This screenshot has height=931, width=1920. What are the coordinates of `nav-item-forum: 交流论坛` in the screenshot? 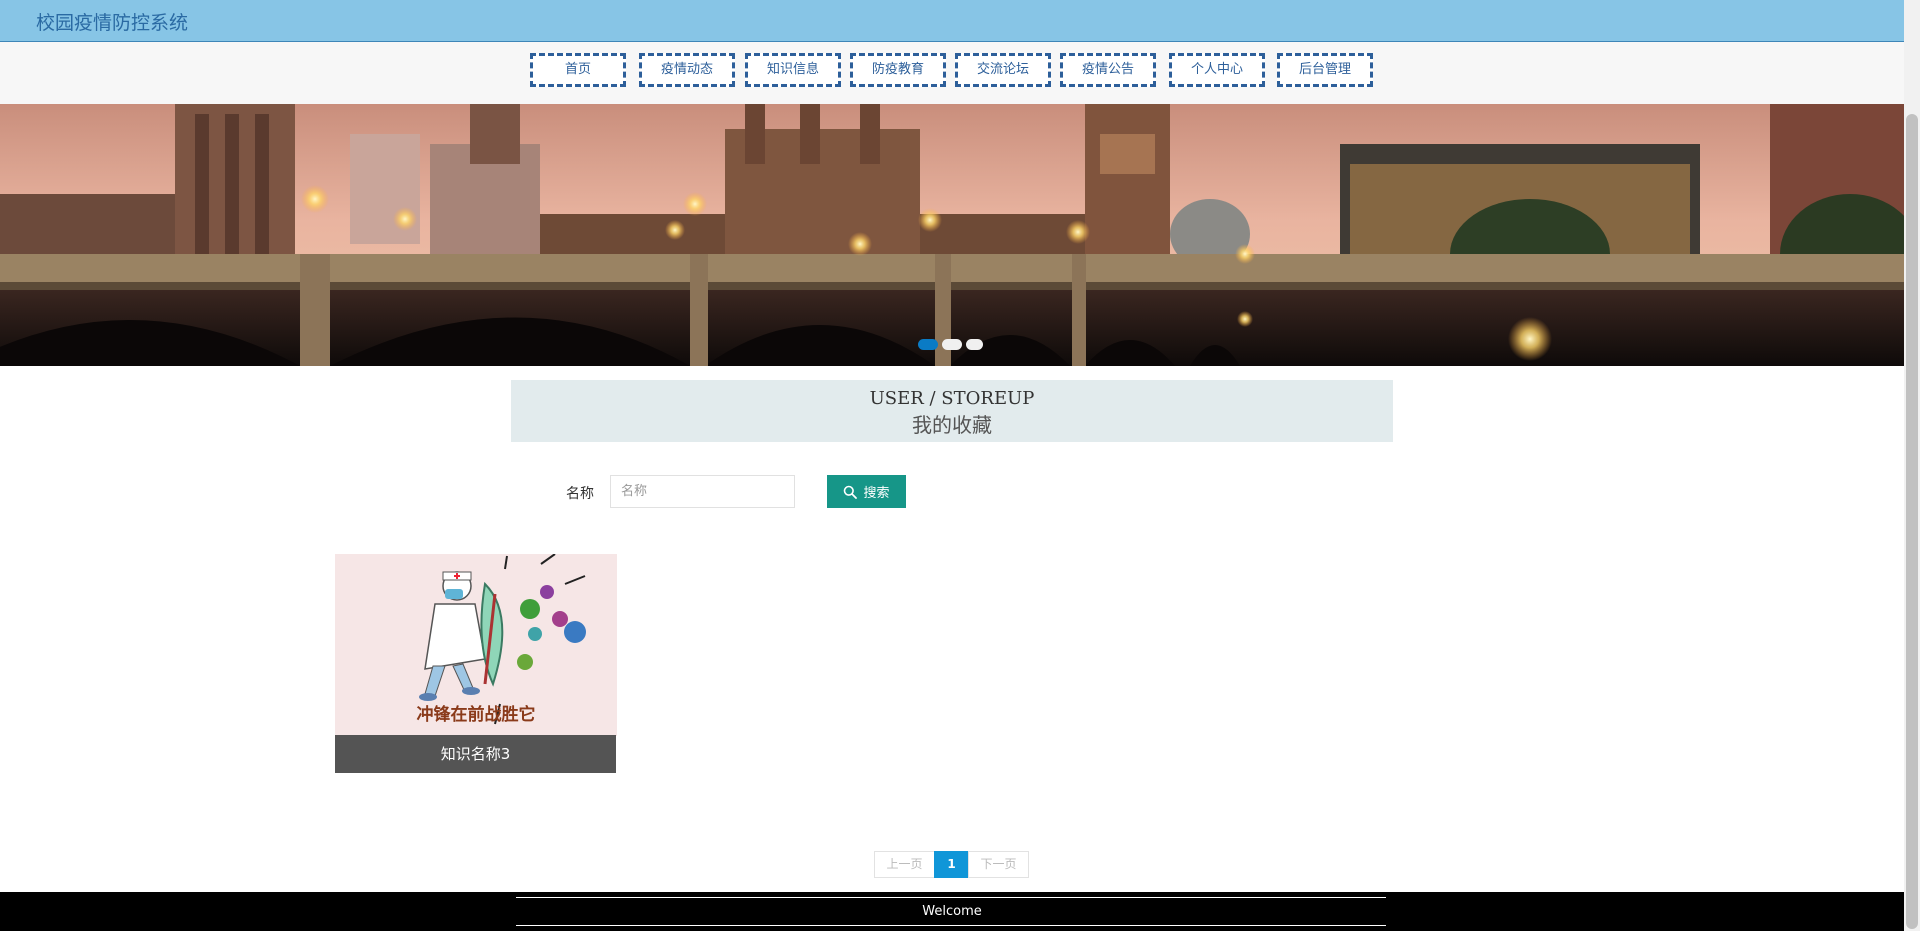 It's located at (1003, 70).